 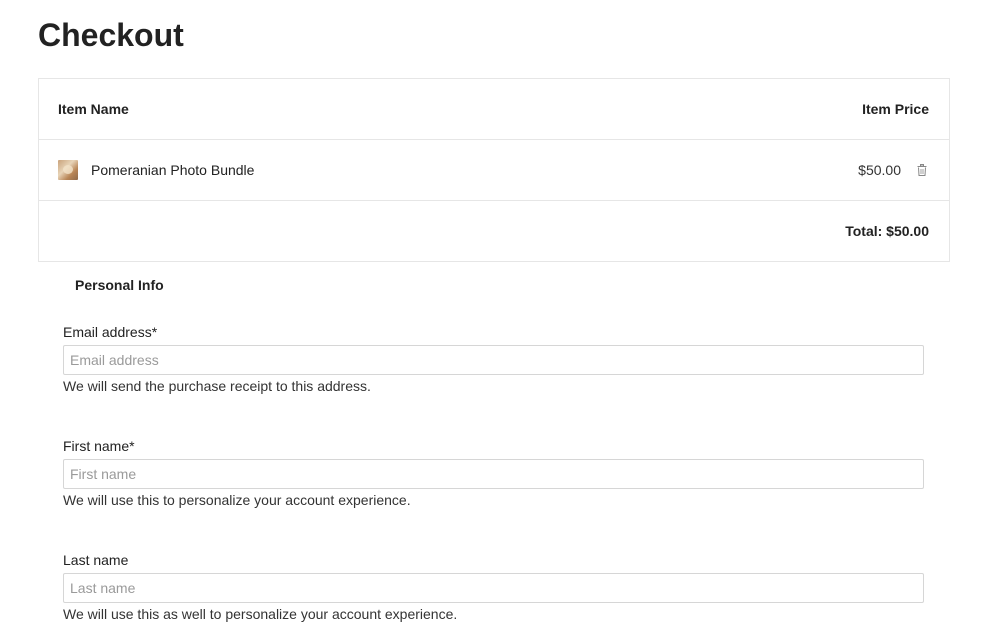 I want to click on cart-header-row: Item Name Item Price, so click(x=494, y=109).